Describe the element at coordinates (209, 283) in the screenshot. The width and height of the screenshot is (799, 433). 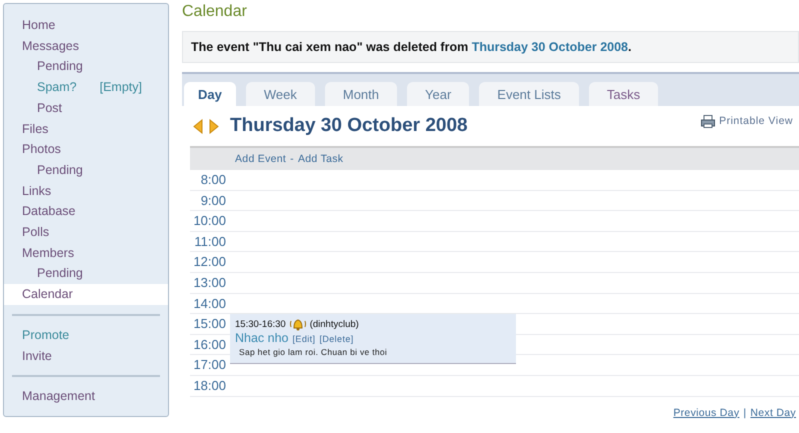
I see `hour-label: 13:00` at that location.